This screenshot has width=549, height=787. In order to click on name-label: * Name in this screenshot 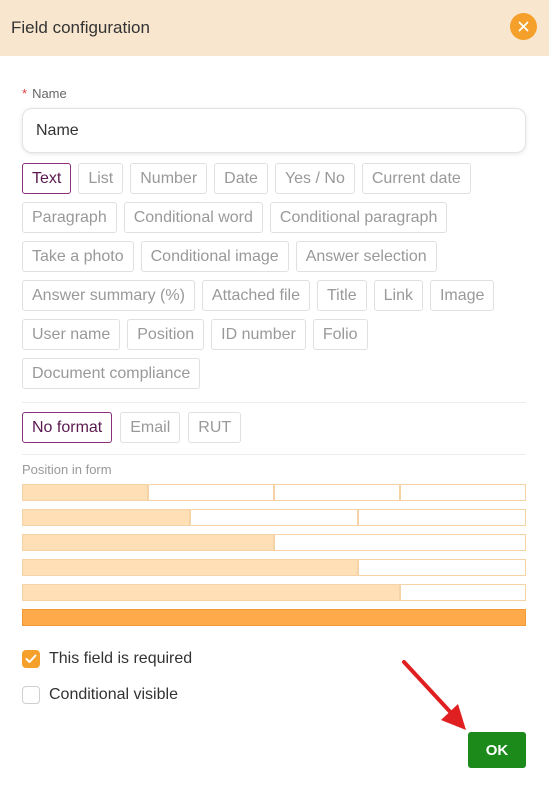, I will do `click(44, 93)`.